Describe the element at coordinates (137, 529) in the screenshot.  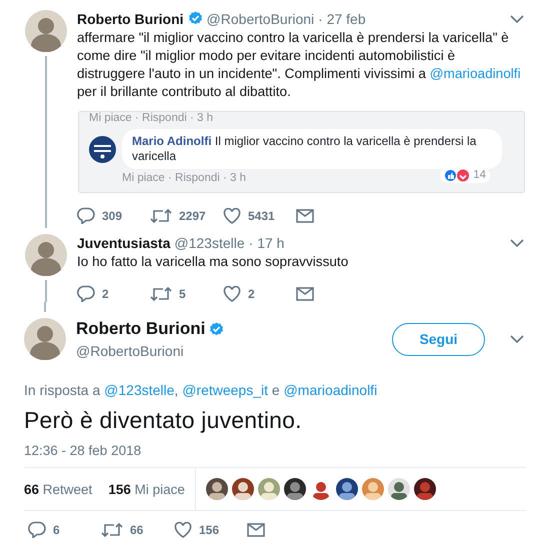
I see `retweet-count: 66` at that location.